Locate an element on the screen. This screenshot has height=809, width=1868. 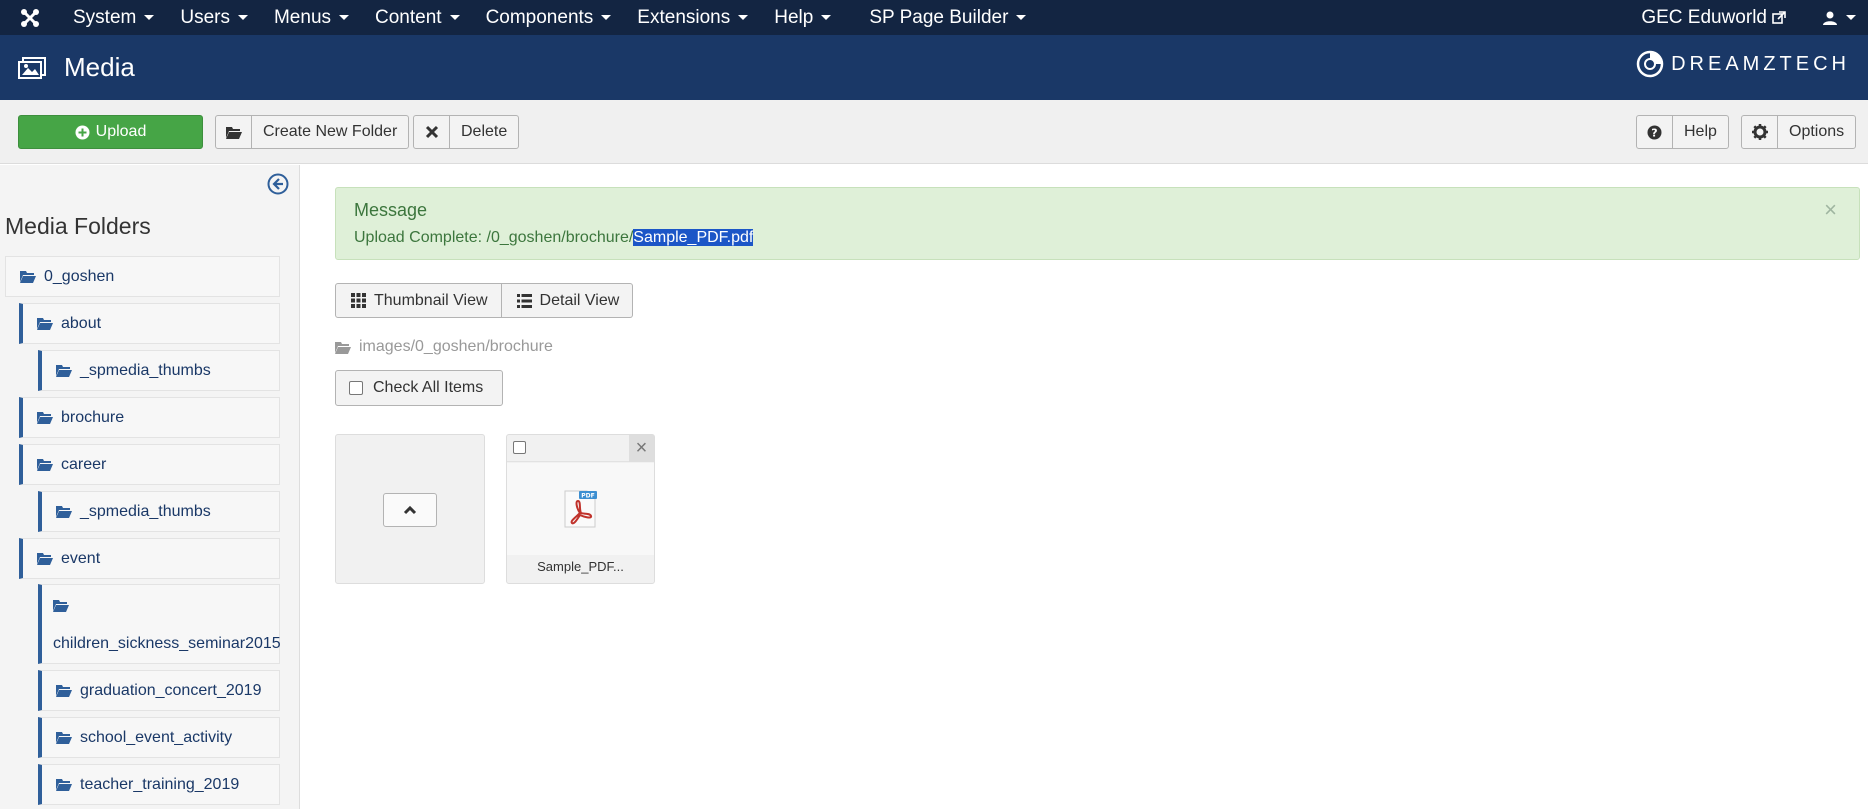
brand-logo: DREAMZTECH is located at coordinates (1742, 64).